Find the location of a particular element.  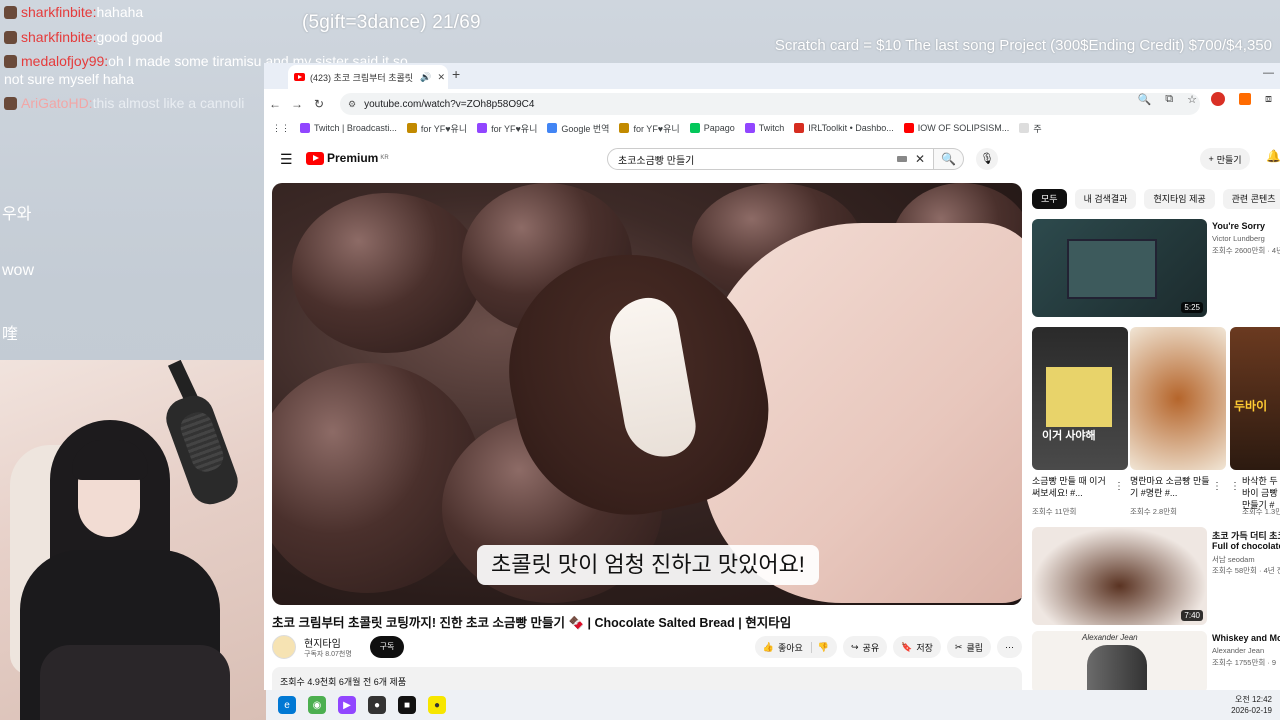

chip-all: 모두 is located at coordinates (1049, 199).